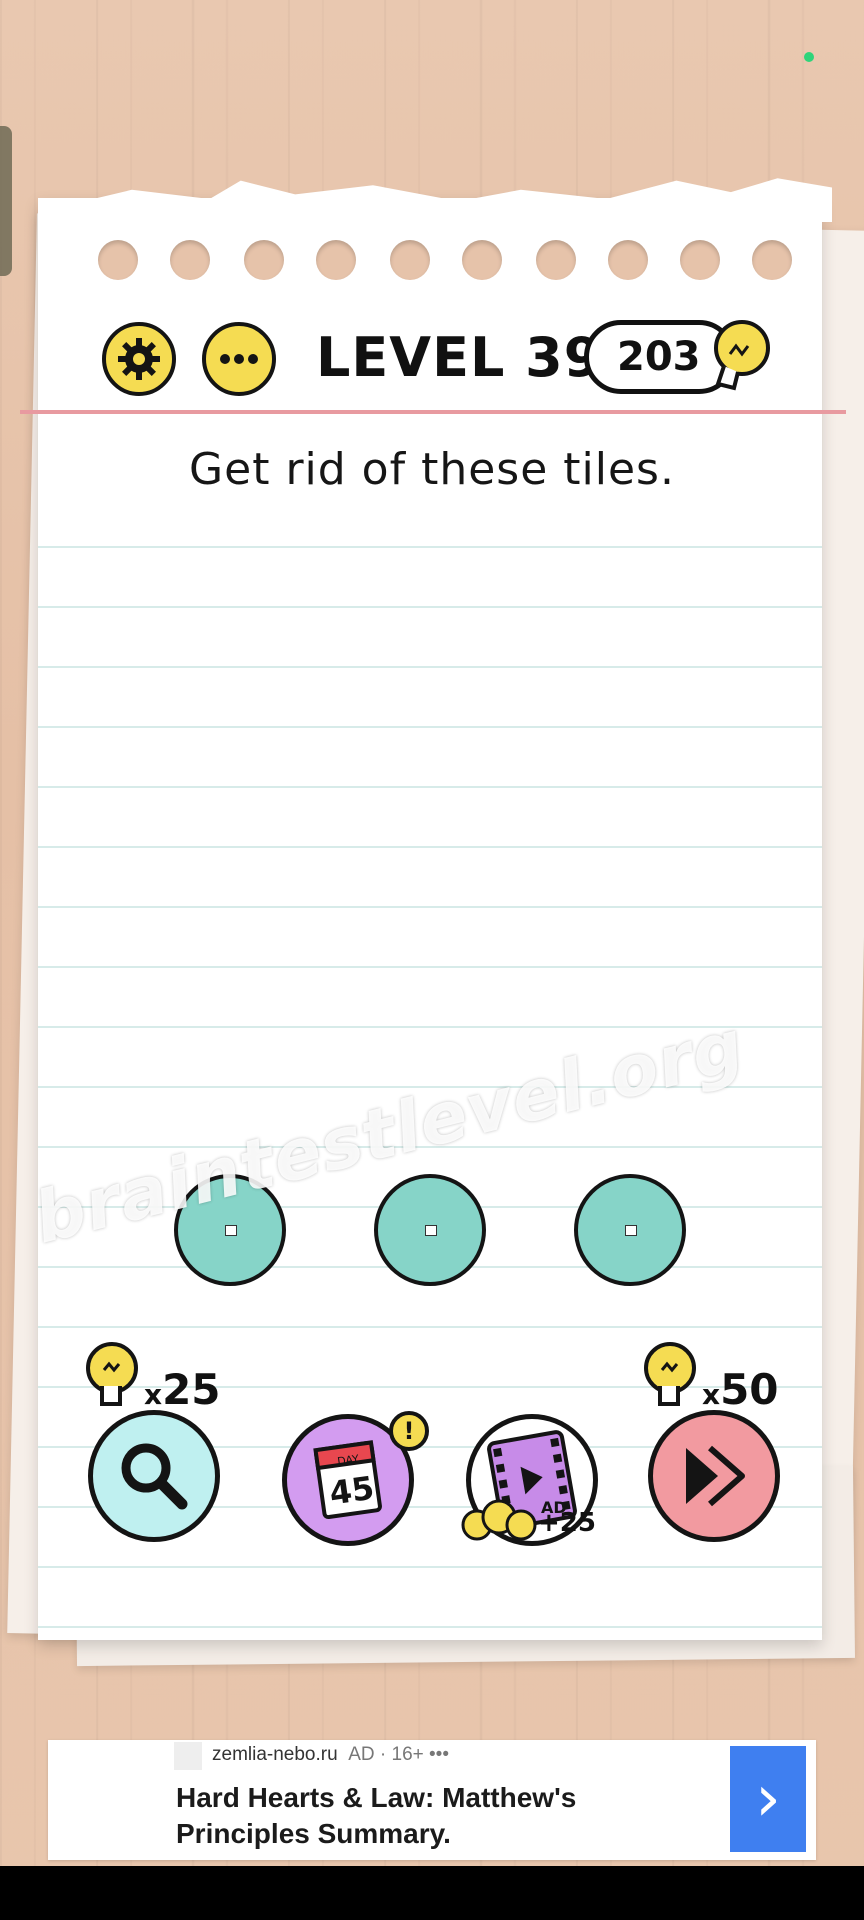  What do you see at coordinates (433, 412) in the screenshot?
I see `paper-margin-line` at bounding box center [433, 412].